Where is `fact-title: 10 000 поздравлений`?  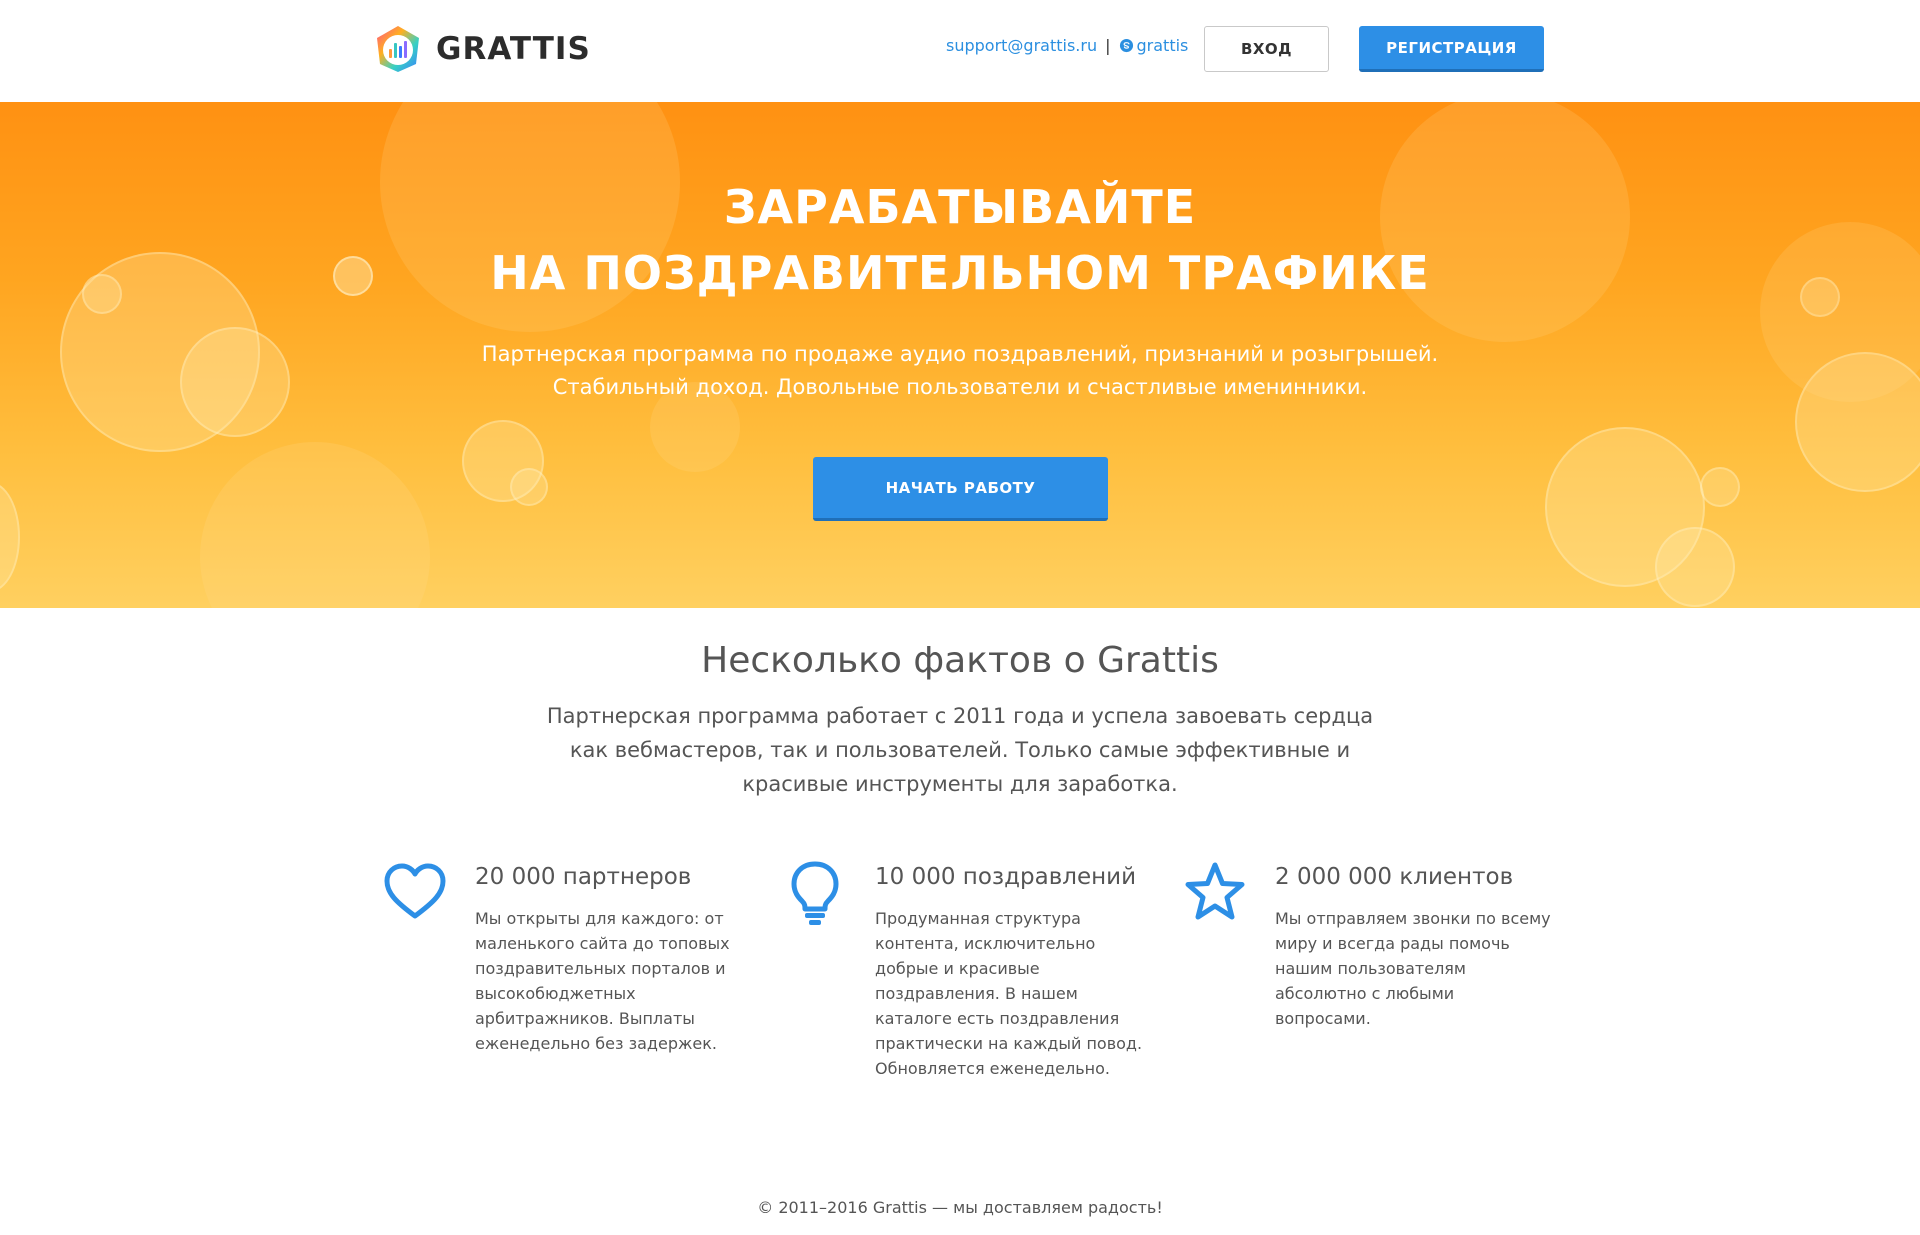
fact-title: 10 000 поздравлений is located at coordinates (1006, 877).